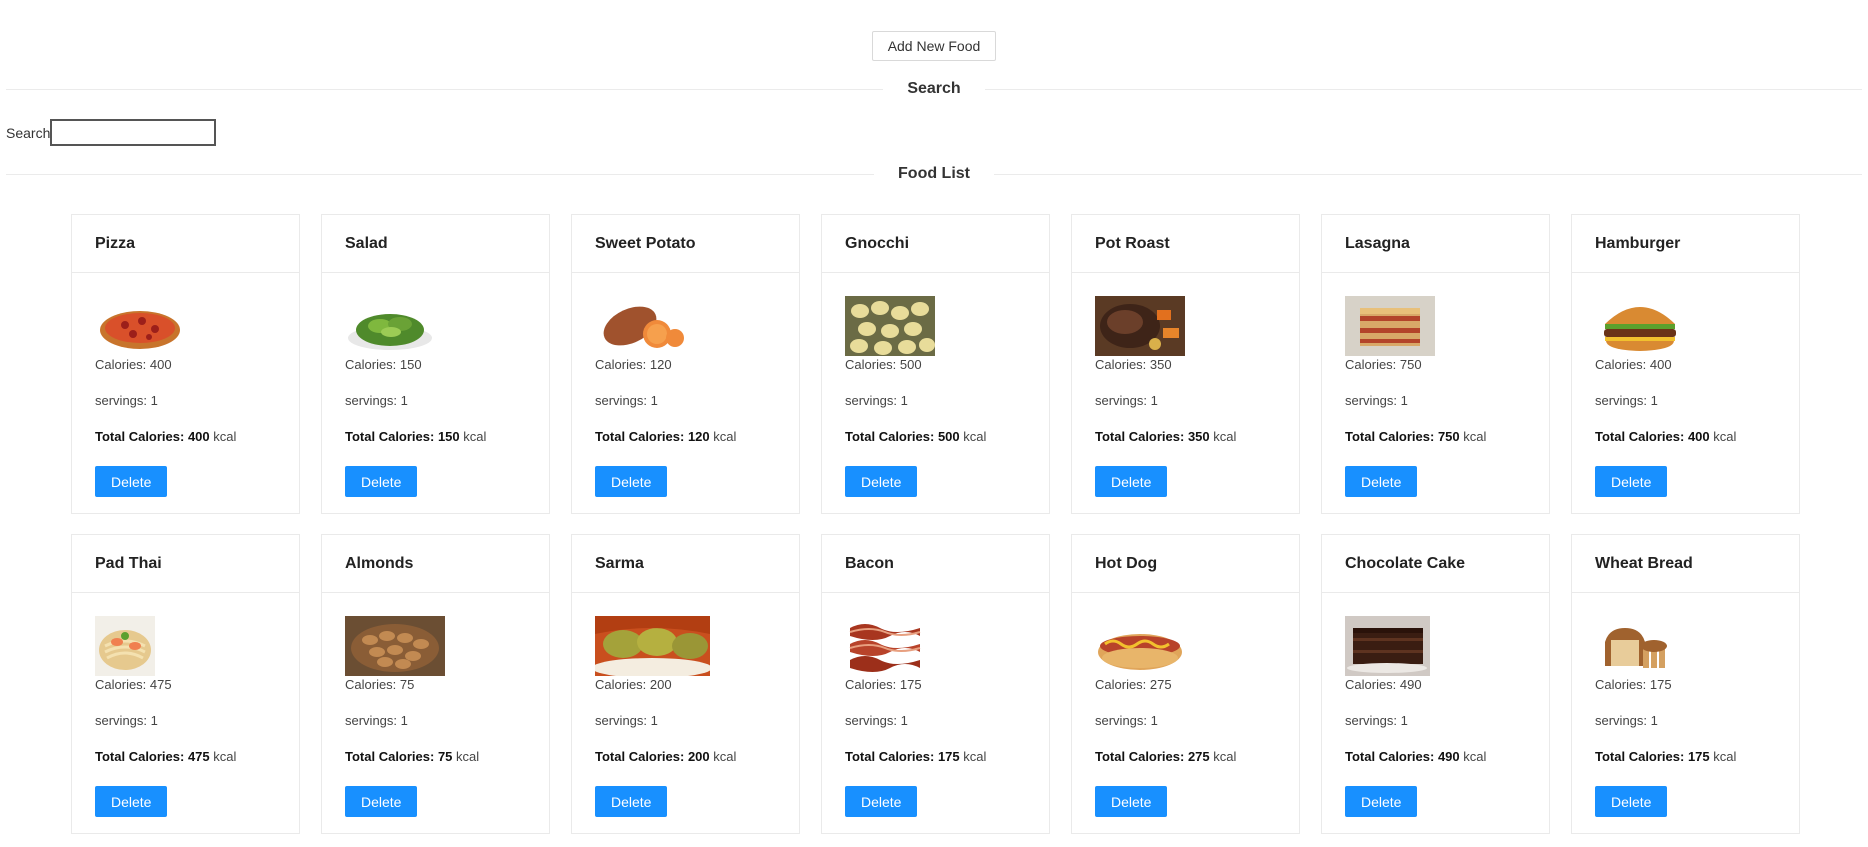  What do you see at coordinates (185, 646) in the screenshot?
I see `pad-thai-image` at bounding box center [185, 646].